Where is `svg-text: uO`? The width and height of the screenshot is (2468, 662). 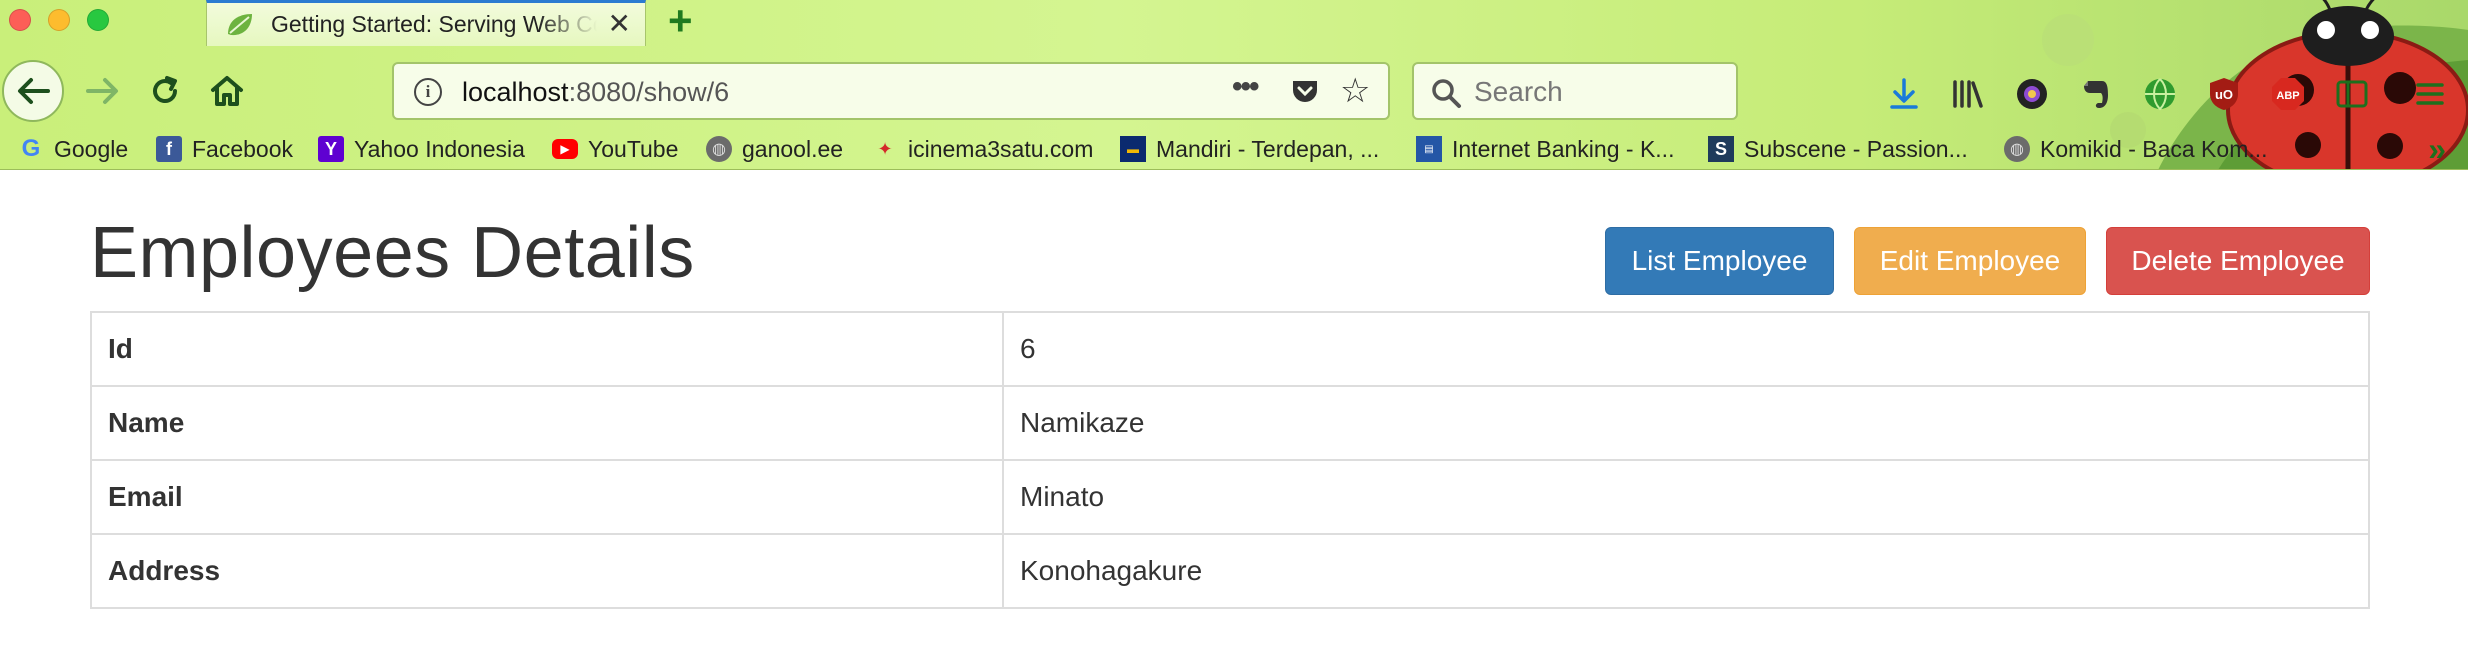
svg-text: uO is located at coordinates (2224, 94).